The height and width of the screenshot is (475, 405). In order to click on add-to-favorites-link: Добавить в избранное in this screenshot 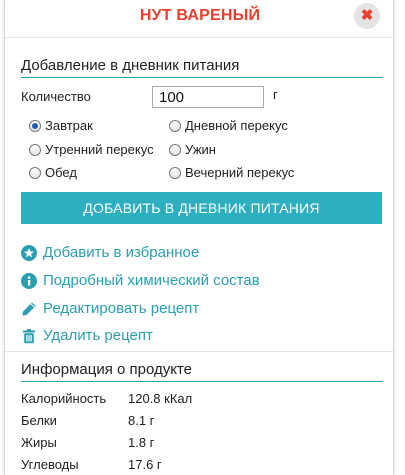, I will do `click(110, 252)`.